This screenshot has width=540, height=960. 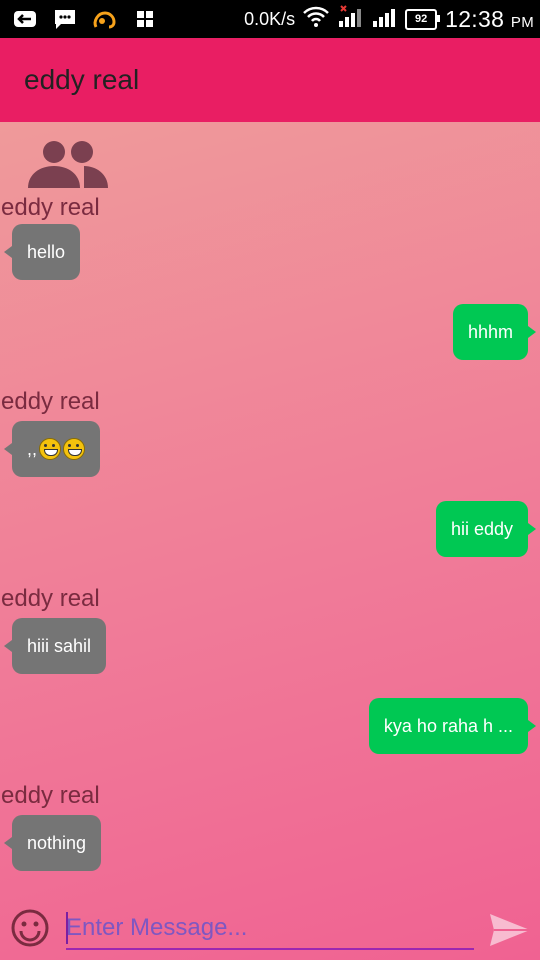 I want to click on message-text: hhhm, so click(x=490, y=331).